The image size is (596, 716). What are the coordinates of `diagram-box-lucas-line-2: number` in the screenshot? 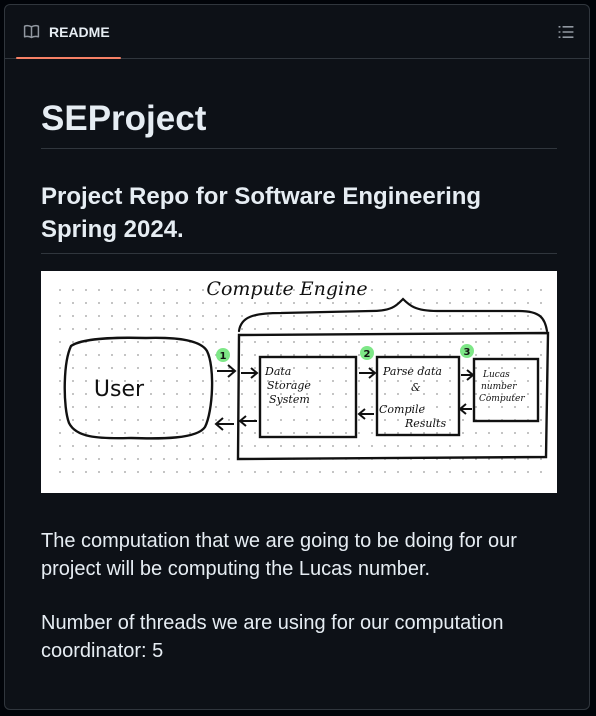 It's located at (499, 387).